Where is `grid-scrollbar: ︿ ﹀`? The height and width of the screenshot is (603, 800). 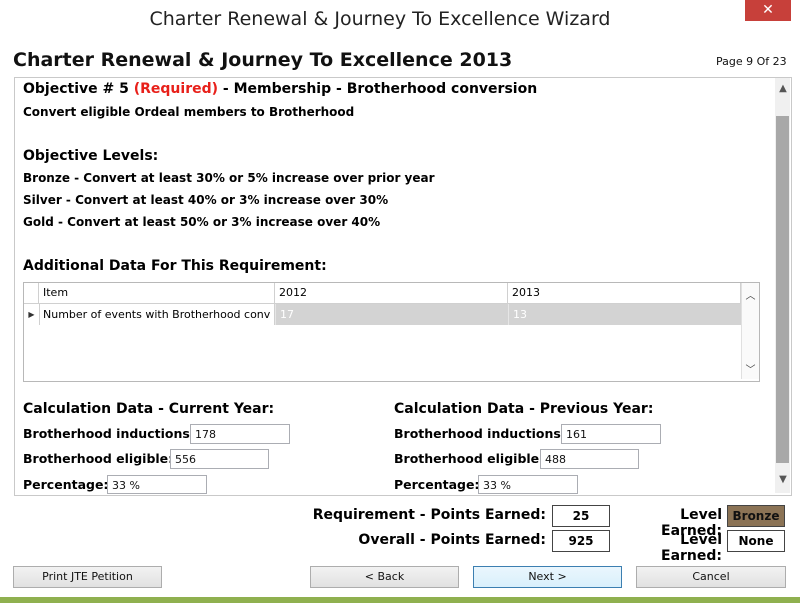 grid-scrollbar: ︿ ﹀ is located at coordinates (750, 331).